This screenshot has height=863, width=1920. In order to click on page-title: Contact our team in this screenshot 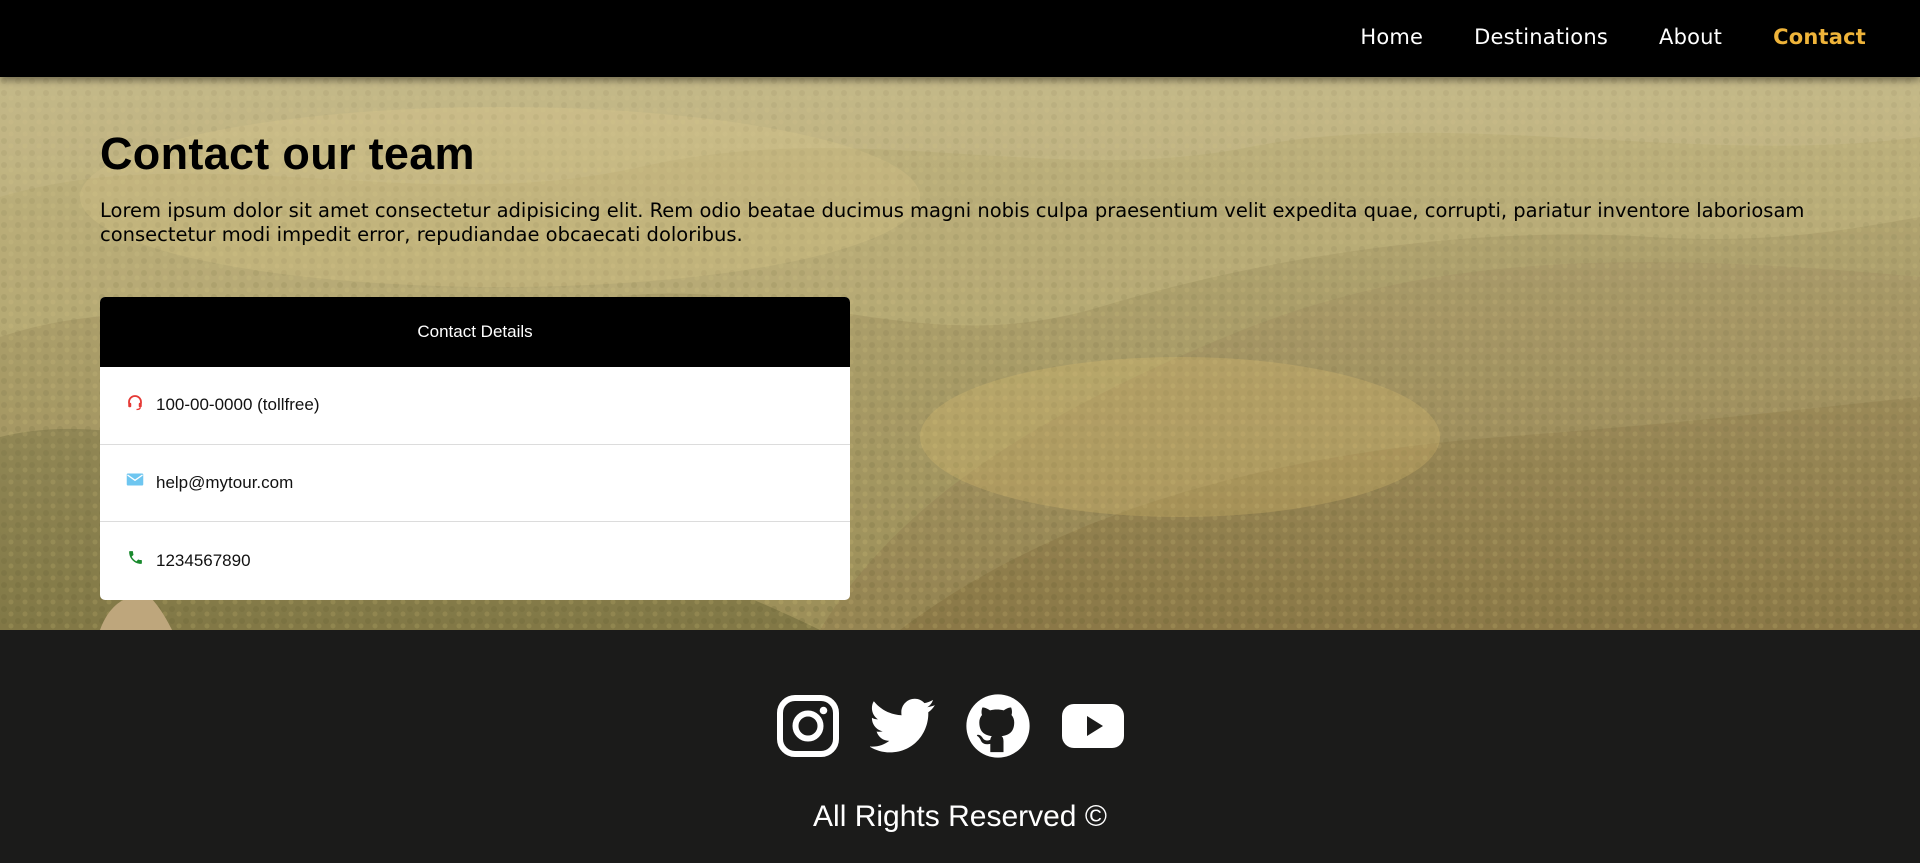, I will do `click(287, 153)`.